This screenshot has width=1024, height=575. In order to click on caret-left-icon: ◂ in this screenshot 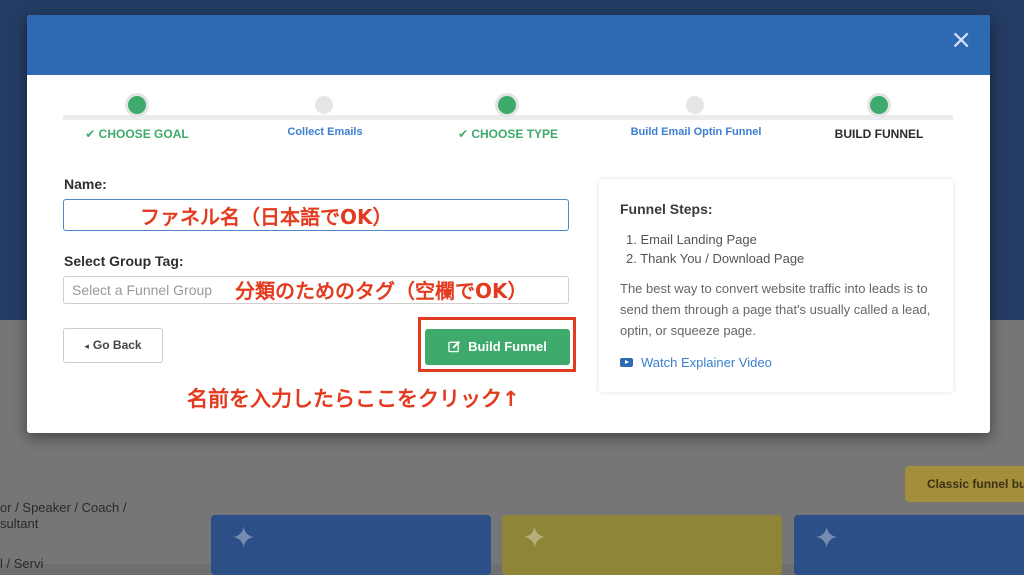, I will do `click(86, 347)`.